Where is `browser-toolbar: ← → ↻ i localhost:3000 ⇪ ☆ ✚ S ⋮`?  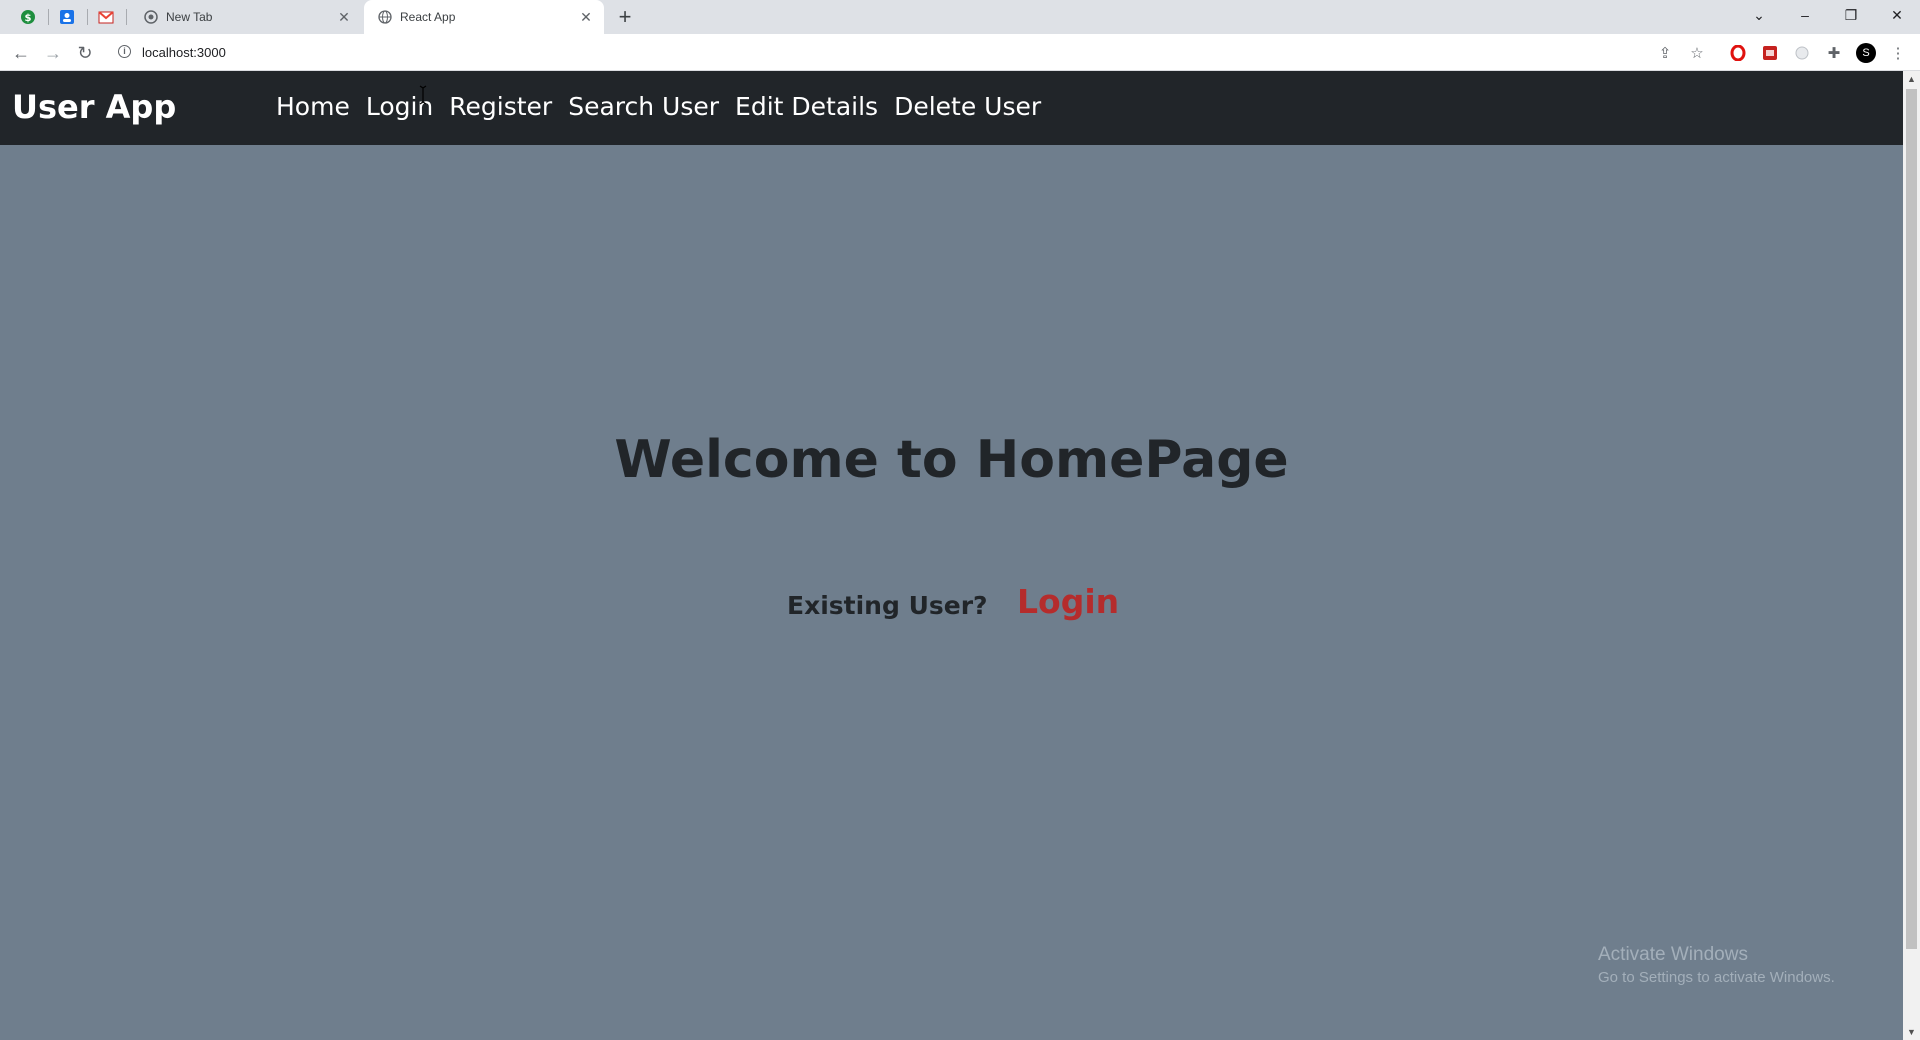 browser-toolbar: ← → ↻ i localhost:3000 ⇪ ☆ ✚ S ⋮ is located at coordinates (960, 52).